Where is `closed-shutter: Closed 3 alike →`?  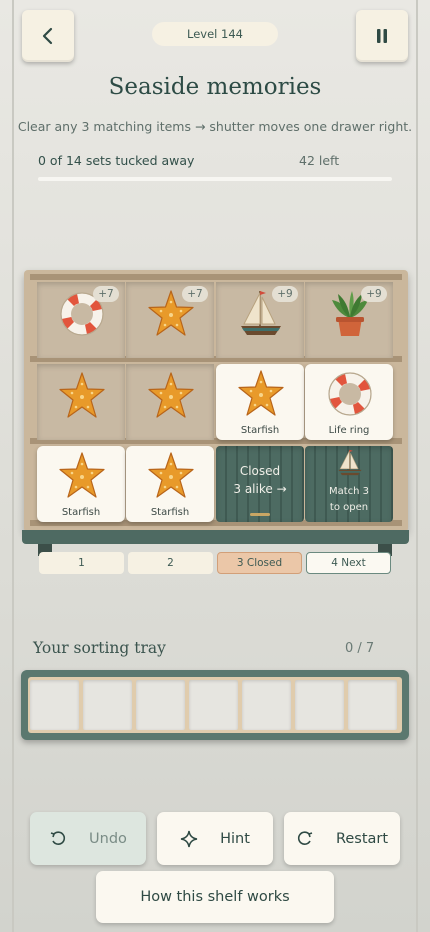
closed-shutter: Closed 3 alike → is located at coordinates (260, 484).